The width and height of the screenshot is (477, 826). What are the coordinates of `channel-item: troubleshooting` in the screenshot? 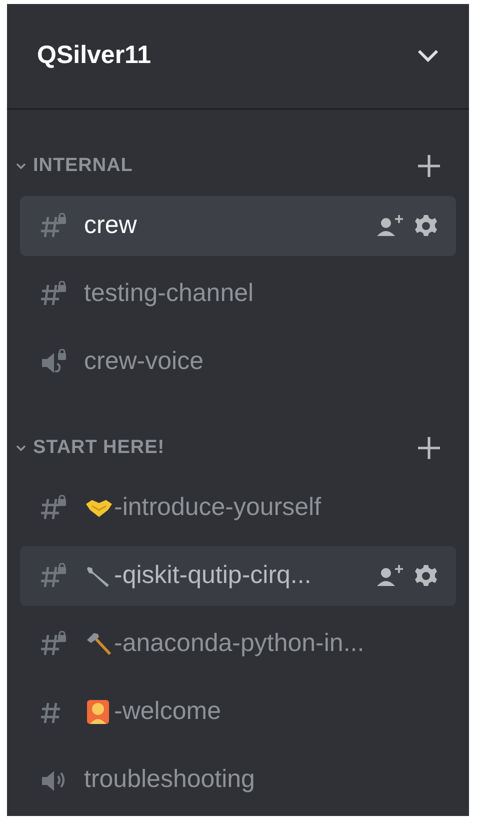 It's located at (238, 780).